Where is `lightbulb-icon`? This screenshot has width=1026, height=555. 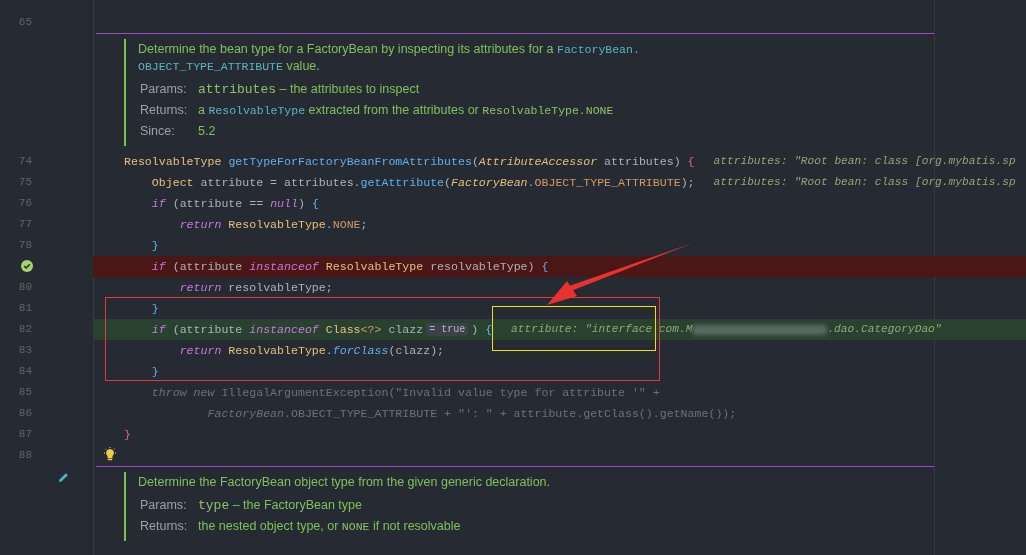
lightbulb-icon is located at coordinates (110, 454).